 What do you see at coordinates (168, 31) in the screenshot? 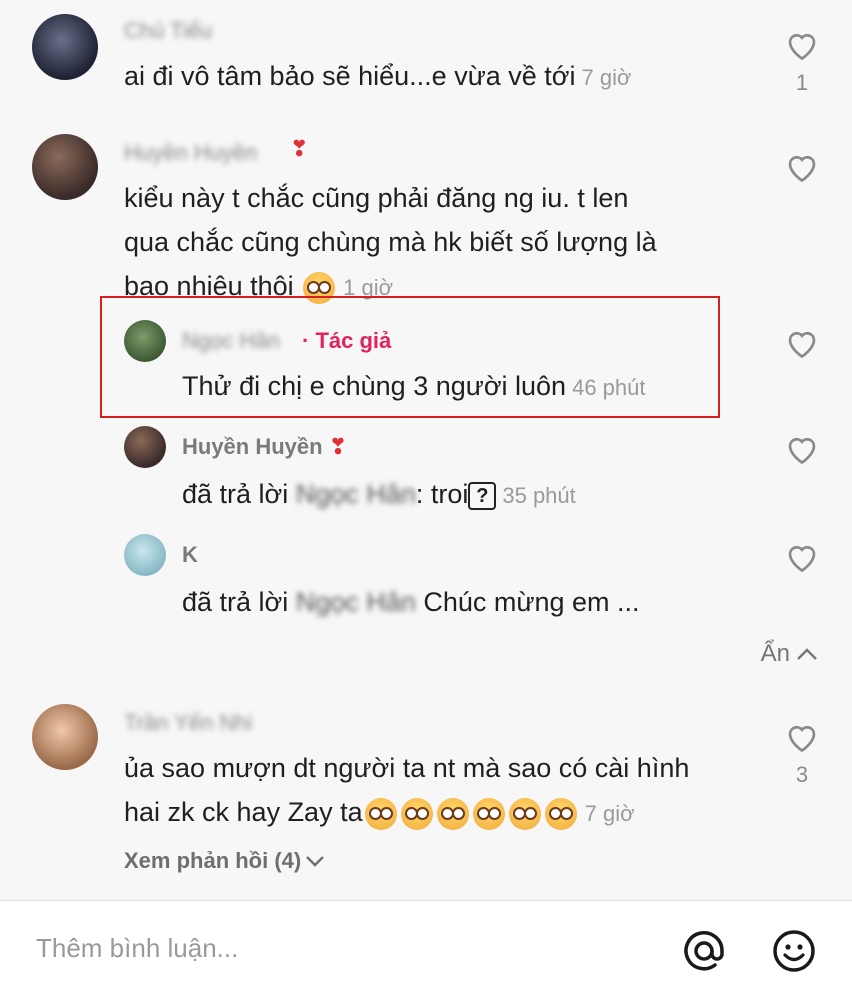
I see `comment-username: Chú Tiểu` at bounding box center [168, 31].